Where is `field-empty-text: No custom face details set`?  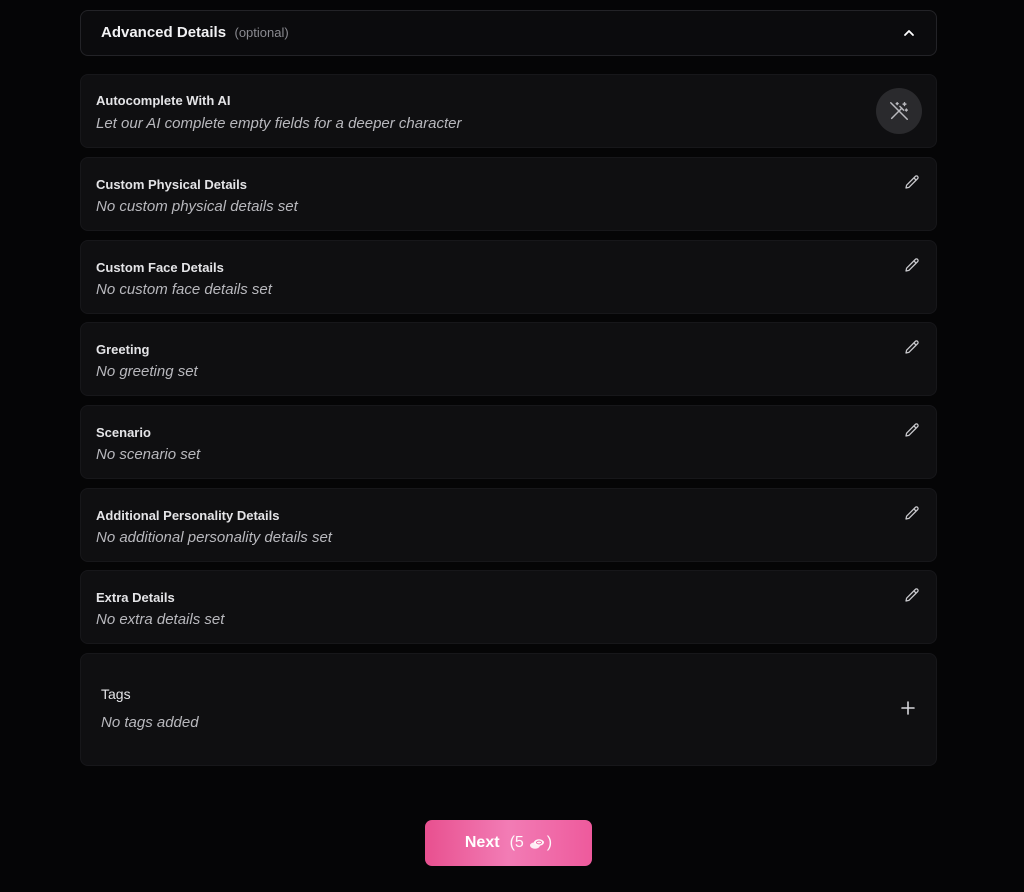 field-empty-text: No custom face details set is located at coordinates (184, 289).